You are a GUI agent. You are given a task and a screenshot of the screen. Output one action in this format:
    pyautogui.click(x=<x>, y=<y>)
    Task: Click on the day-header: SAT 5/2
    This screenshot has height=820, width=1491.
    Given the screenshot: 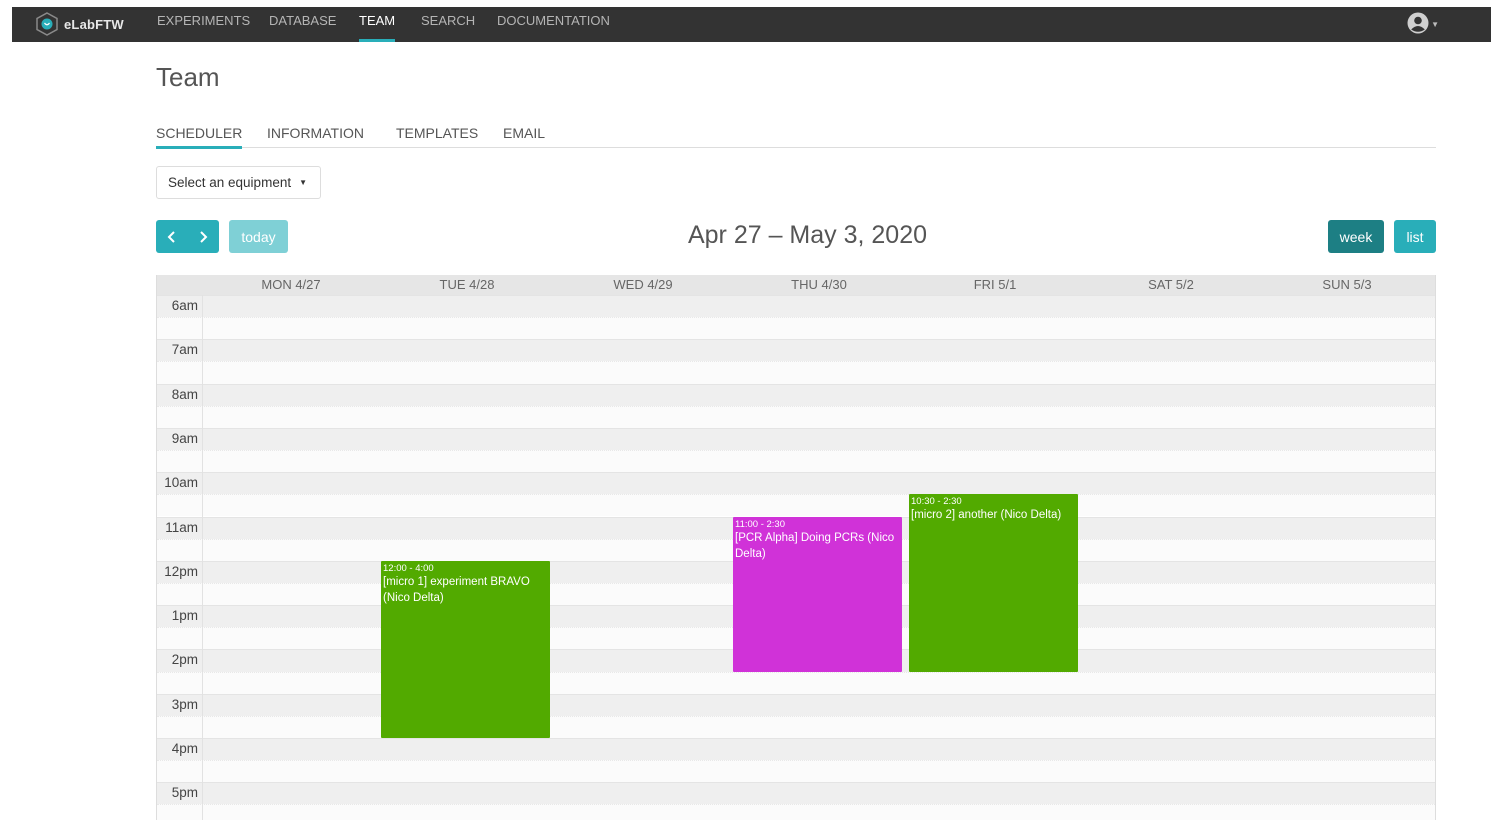 What is the action you would take?
    pyautogui.click(x=1171, y=284)
    